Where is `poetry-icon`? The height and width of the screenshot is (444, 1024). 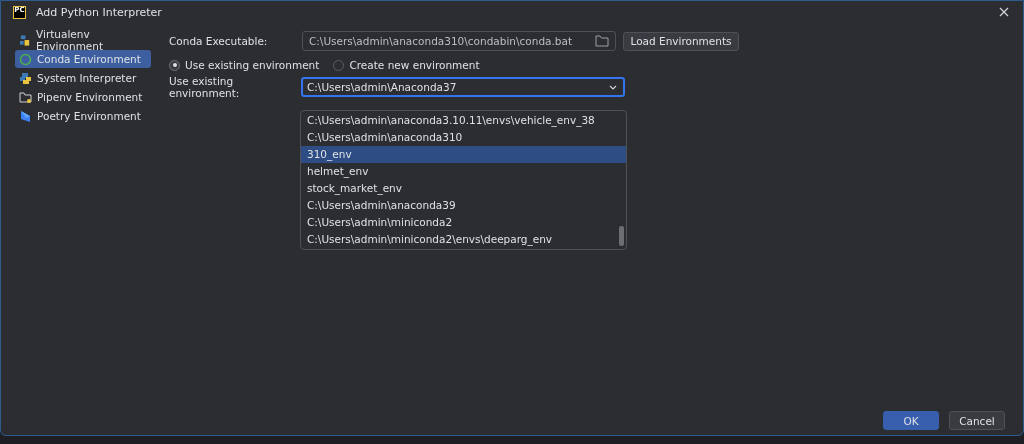
poetry-icon is located at coordinates (25, 116).